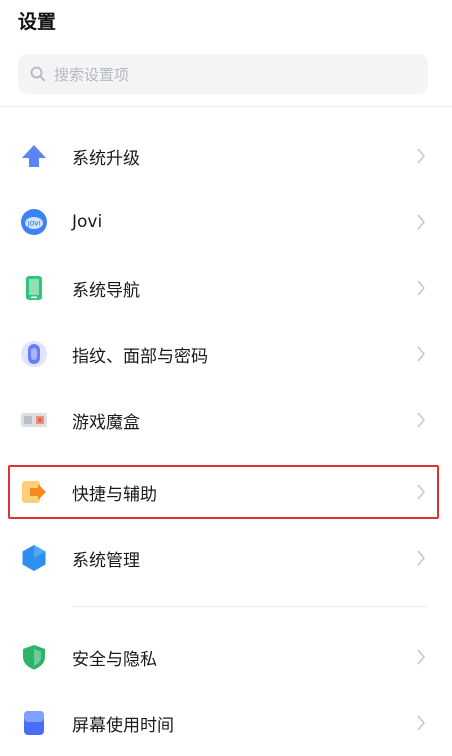 The image size is (452, 756). I want to click on game-box-icon, so click(34, 420).